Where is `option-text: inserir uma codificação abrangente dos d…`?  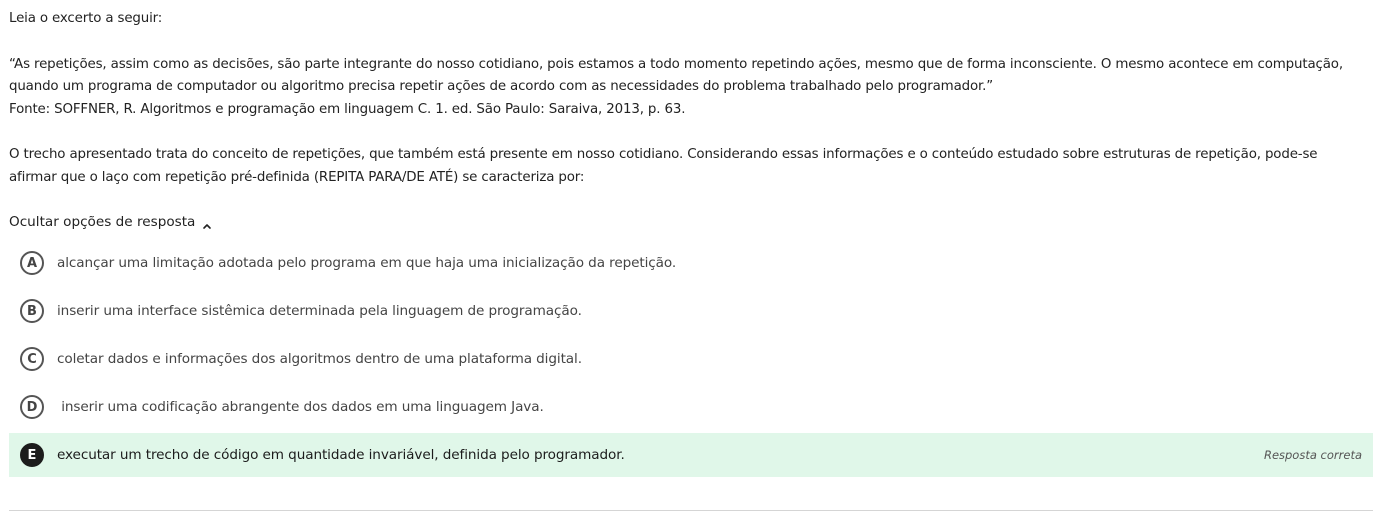 option-text: inserir uma codificação abrangente dos d… is located at coordinates (300, 407).